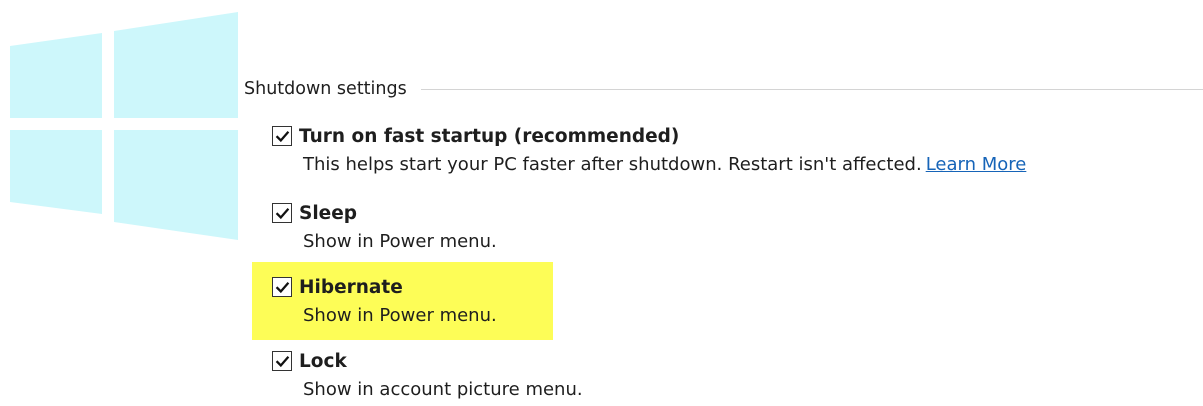 The height and width of the screenshot is (406, 1203). I want to click on fast-startup-label: Turn on fast startup (recommended), so click(489, 136).